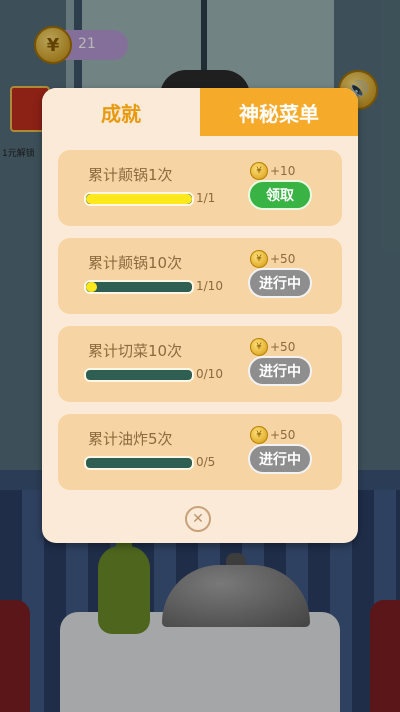  Describe the element at coordinates (283, 171) in the screenshot. I see `reward-amount: +10` at that location.